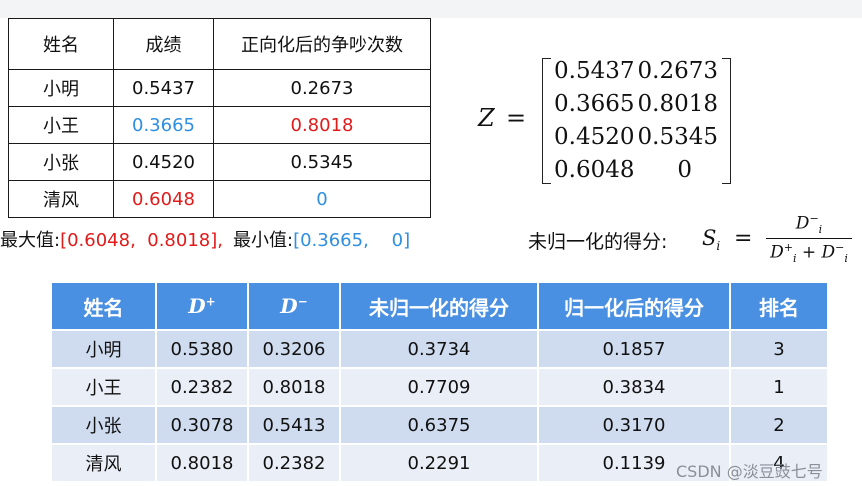 This screenshot has height=486, width=862. Describe the element at coordinates (163, 88) in the screenshot. I see `cell-score: 0.5437` at that location.